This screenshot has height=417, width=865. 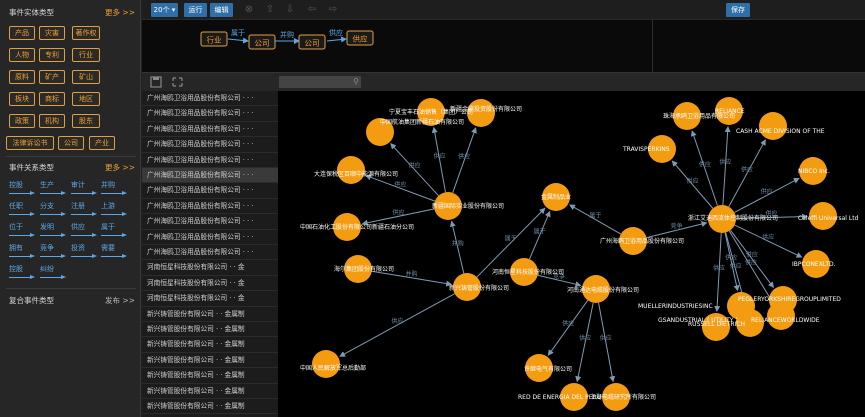 I want to click on redo-icon: ⇨, so click(x=333, y=10).